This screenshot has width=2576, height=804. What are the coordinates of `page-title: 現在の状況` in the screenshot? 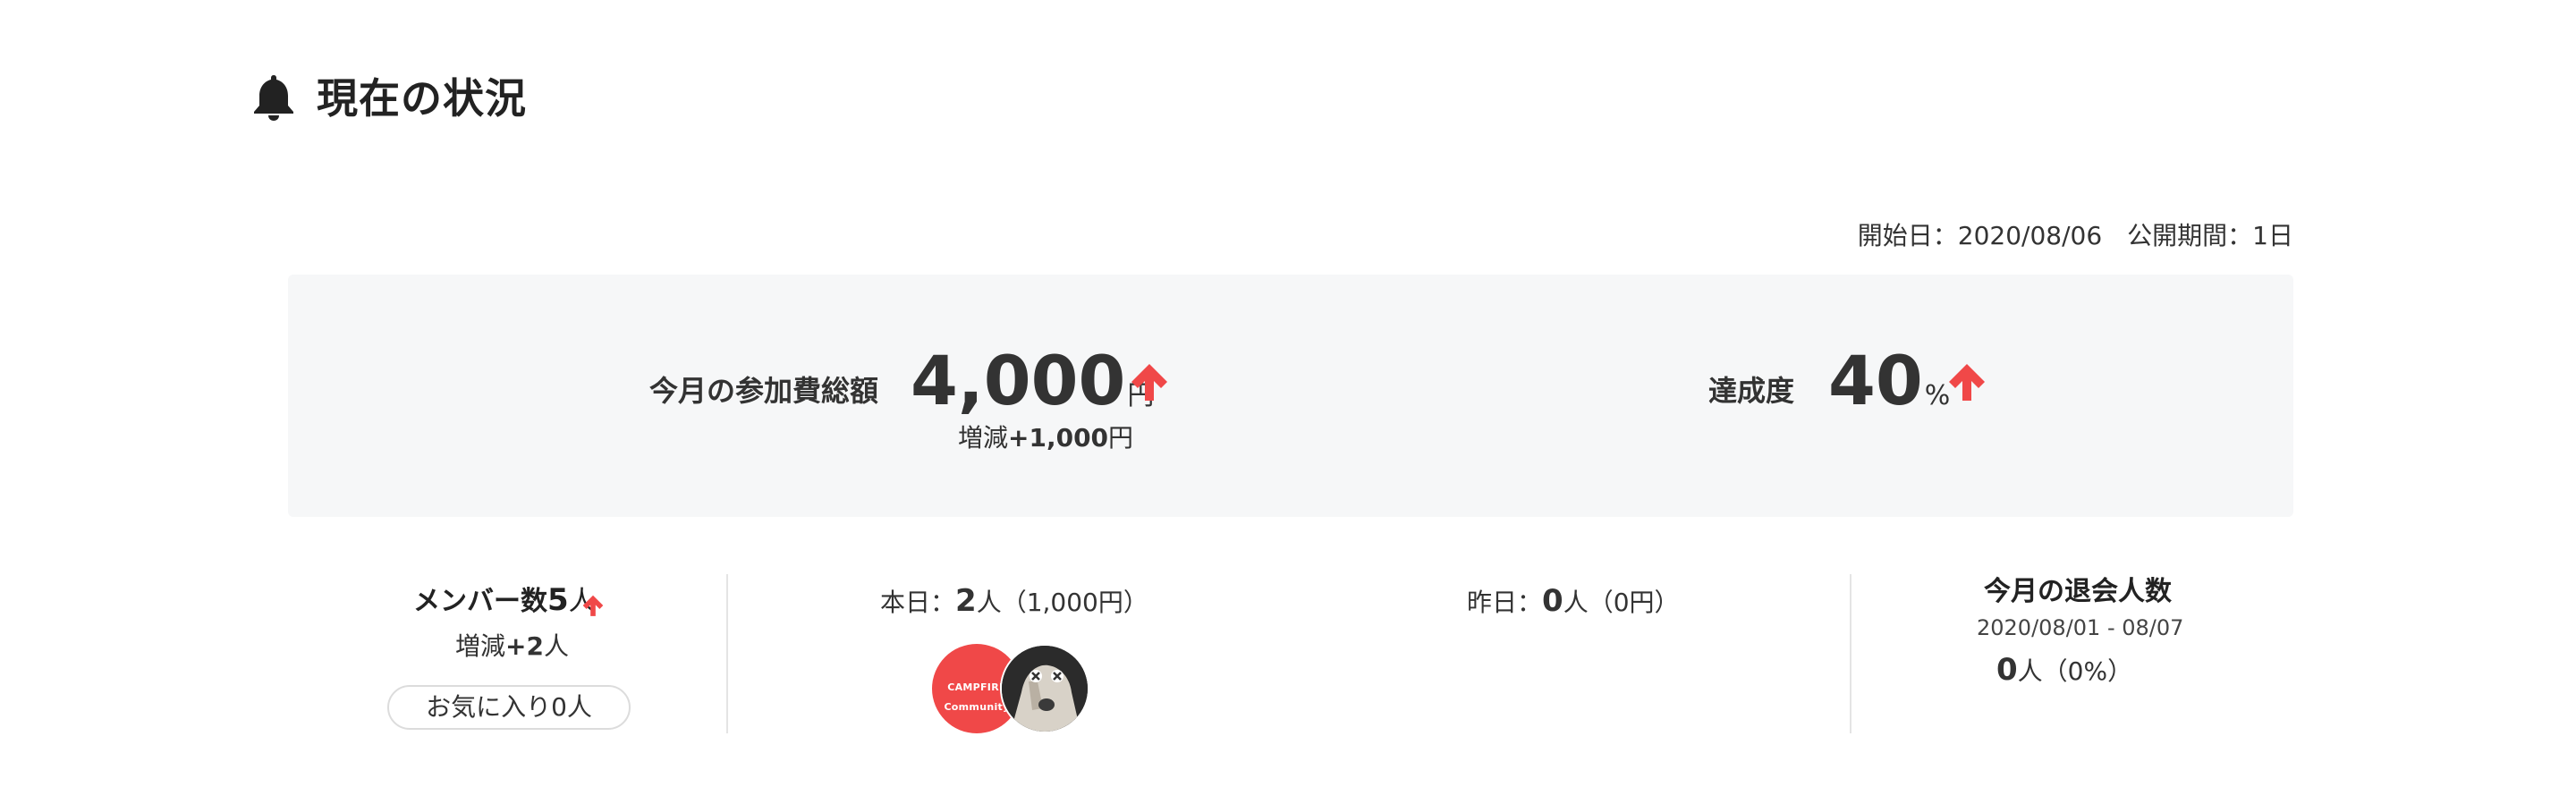 It's located at (422, 99).